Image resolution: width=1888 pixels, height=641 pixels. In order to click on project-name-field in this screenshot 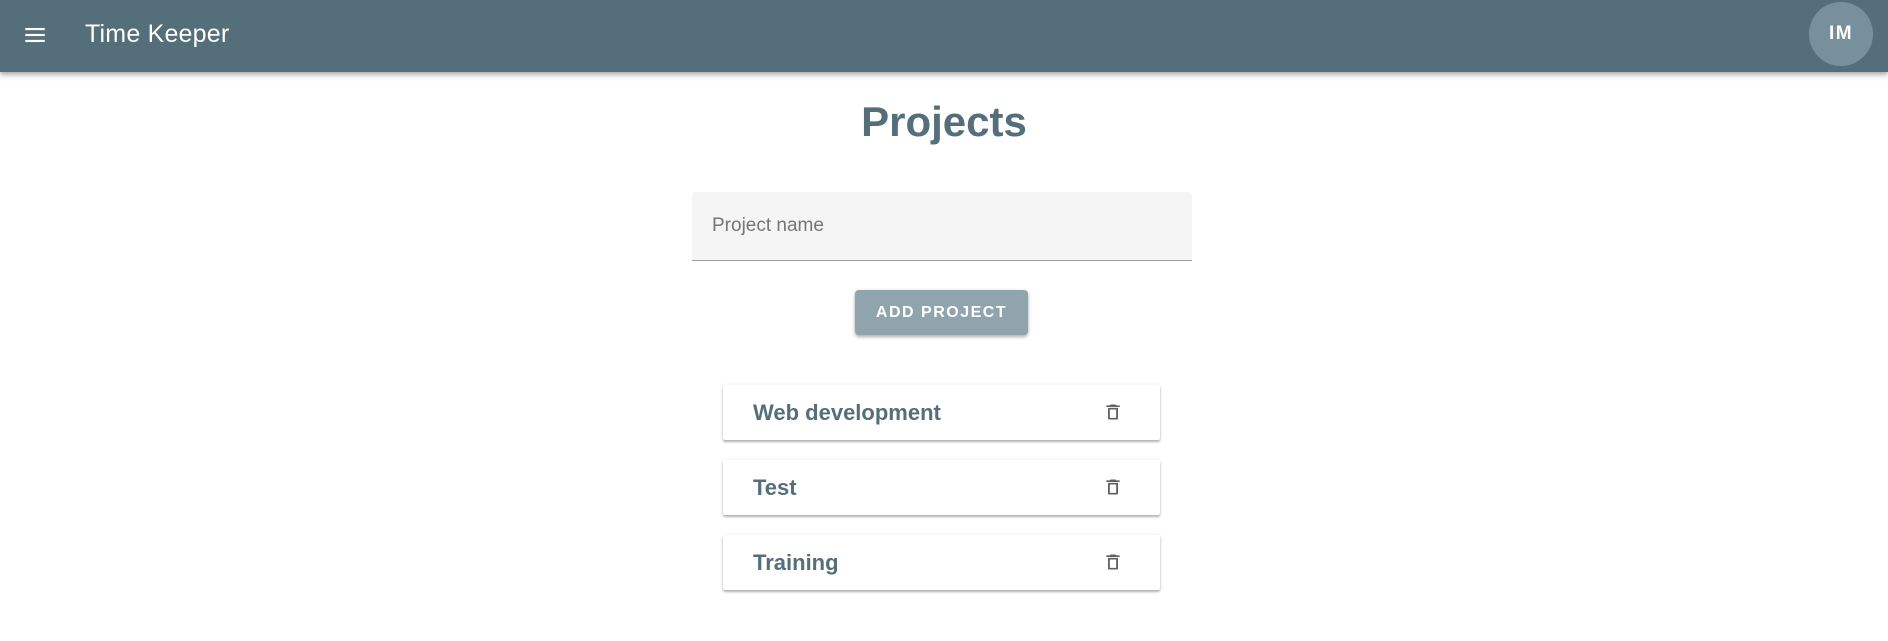, I will do `click(942, 226)`.